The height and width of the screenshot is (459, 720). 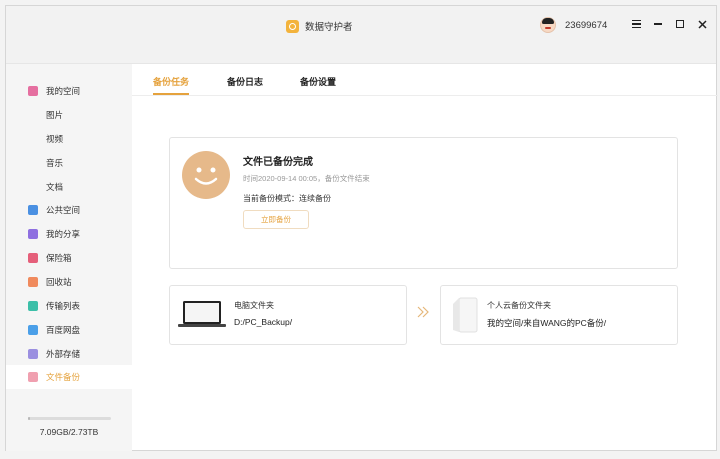 I want to click on storage-progress-fill, so click(x=29, y=418).